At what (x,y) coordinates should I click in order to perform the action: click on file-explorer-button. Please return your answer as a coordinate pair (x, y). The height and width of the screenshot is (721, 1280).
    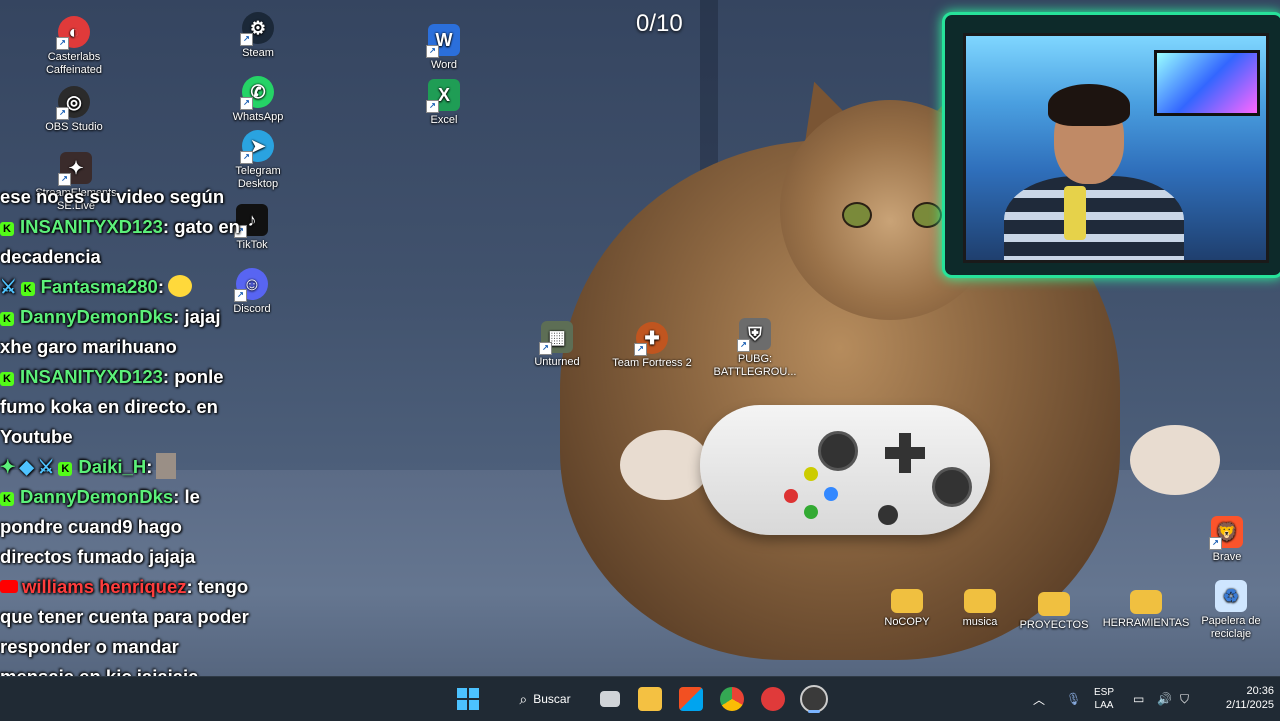
    Looking at the image, I should click on (650, 699).